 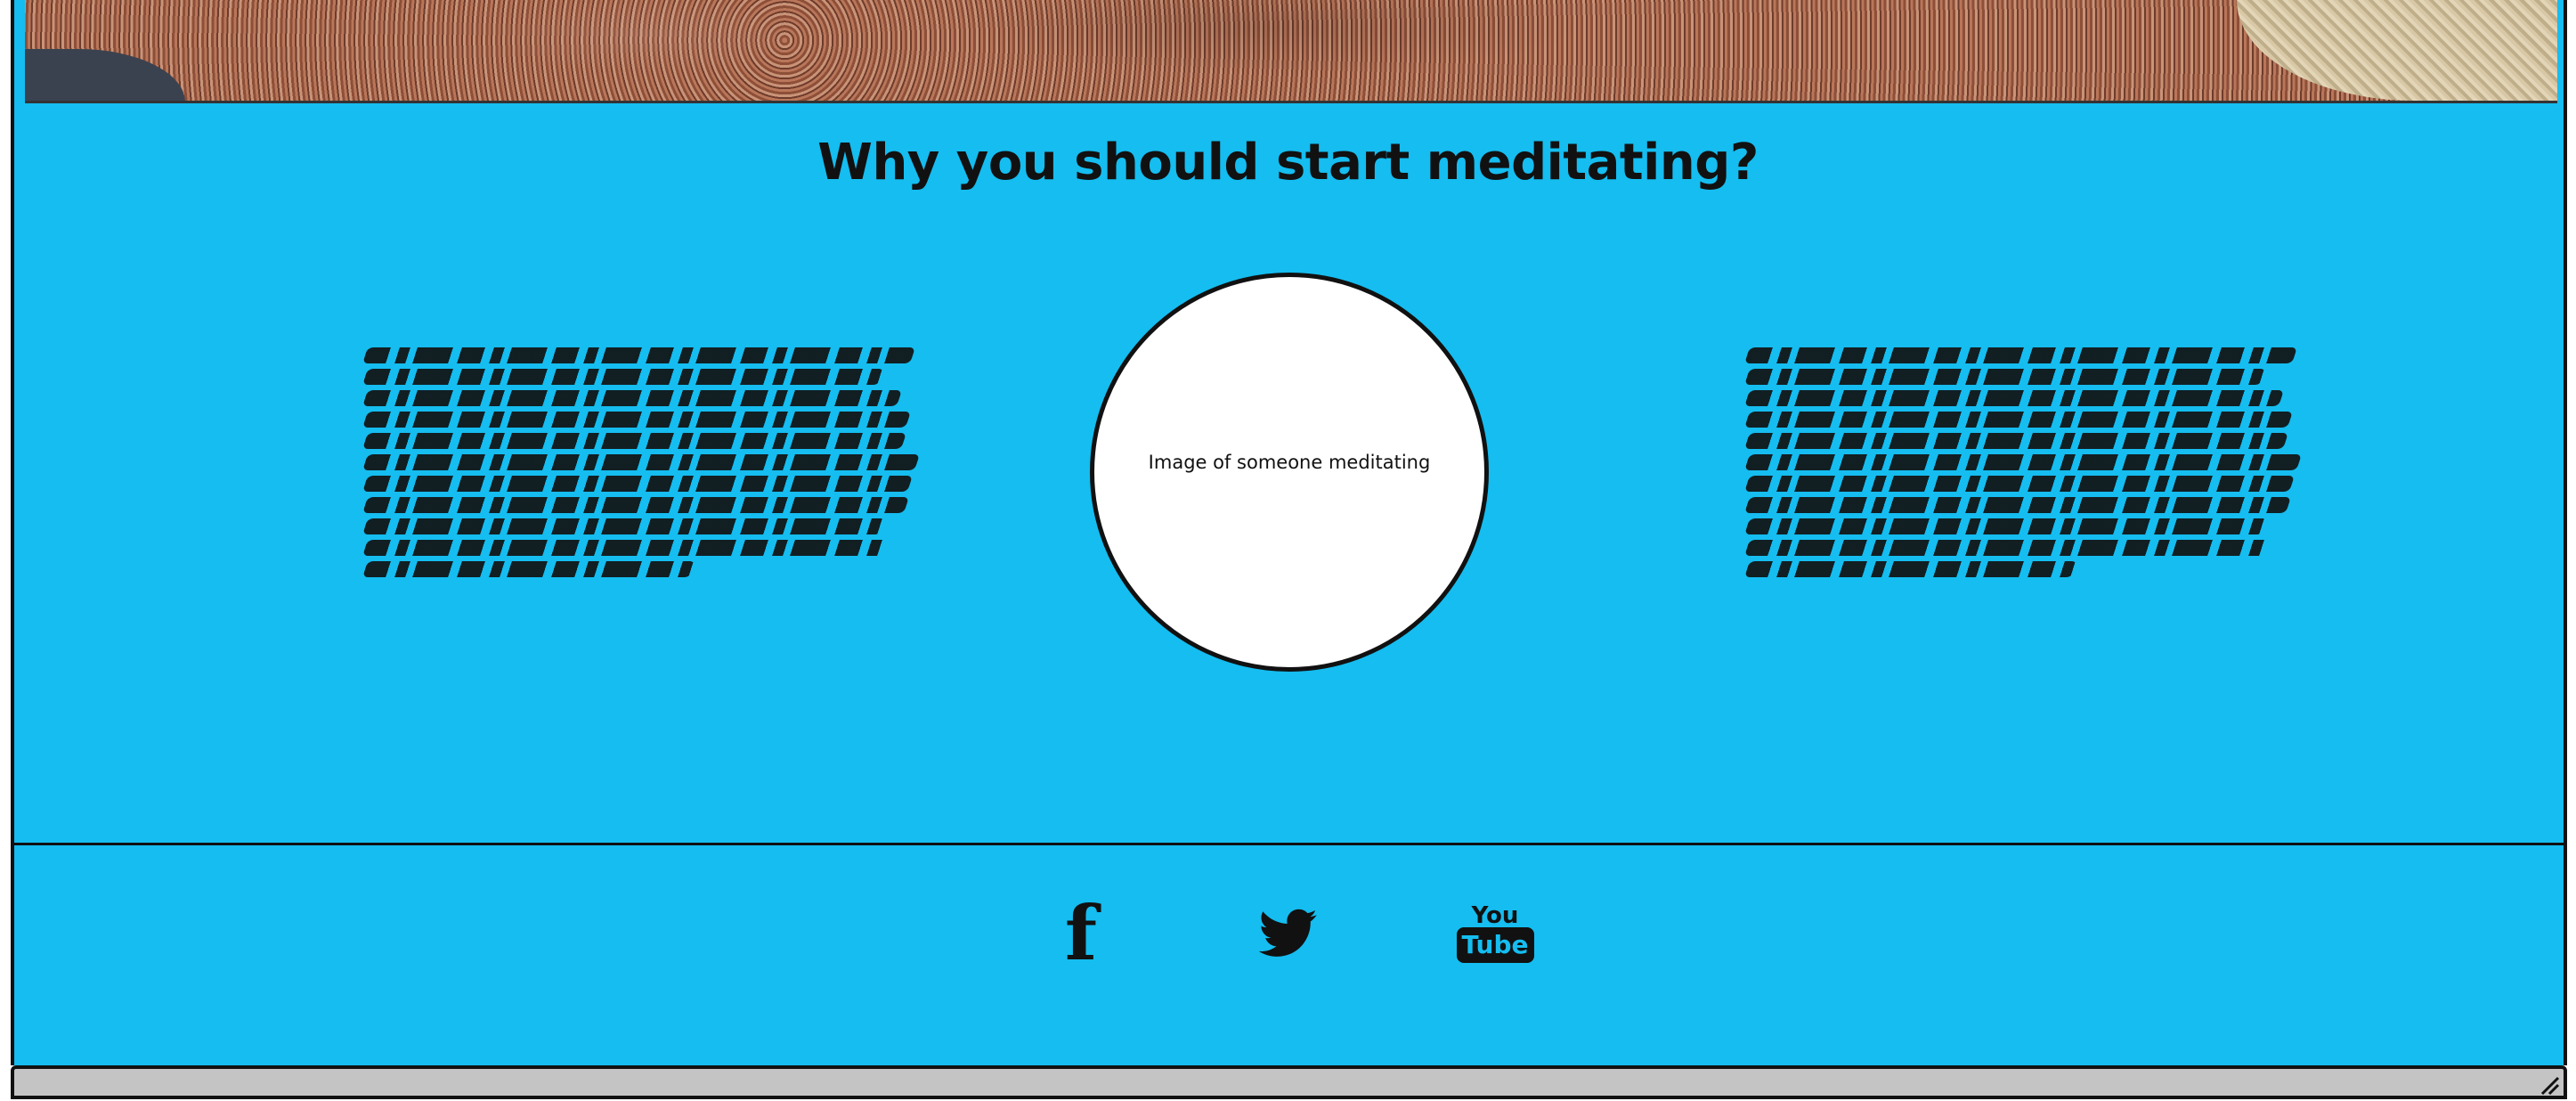 I want to click on window-bottom-bar, so click(x=1289, y=1082).